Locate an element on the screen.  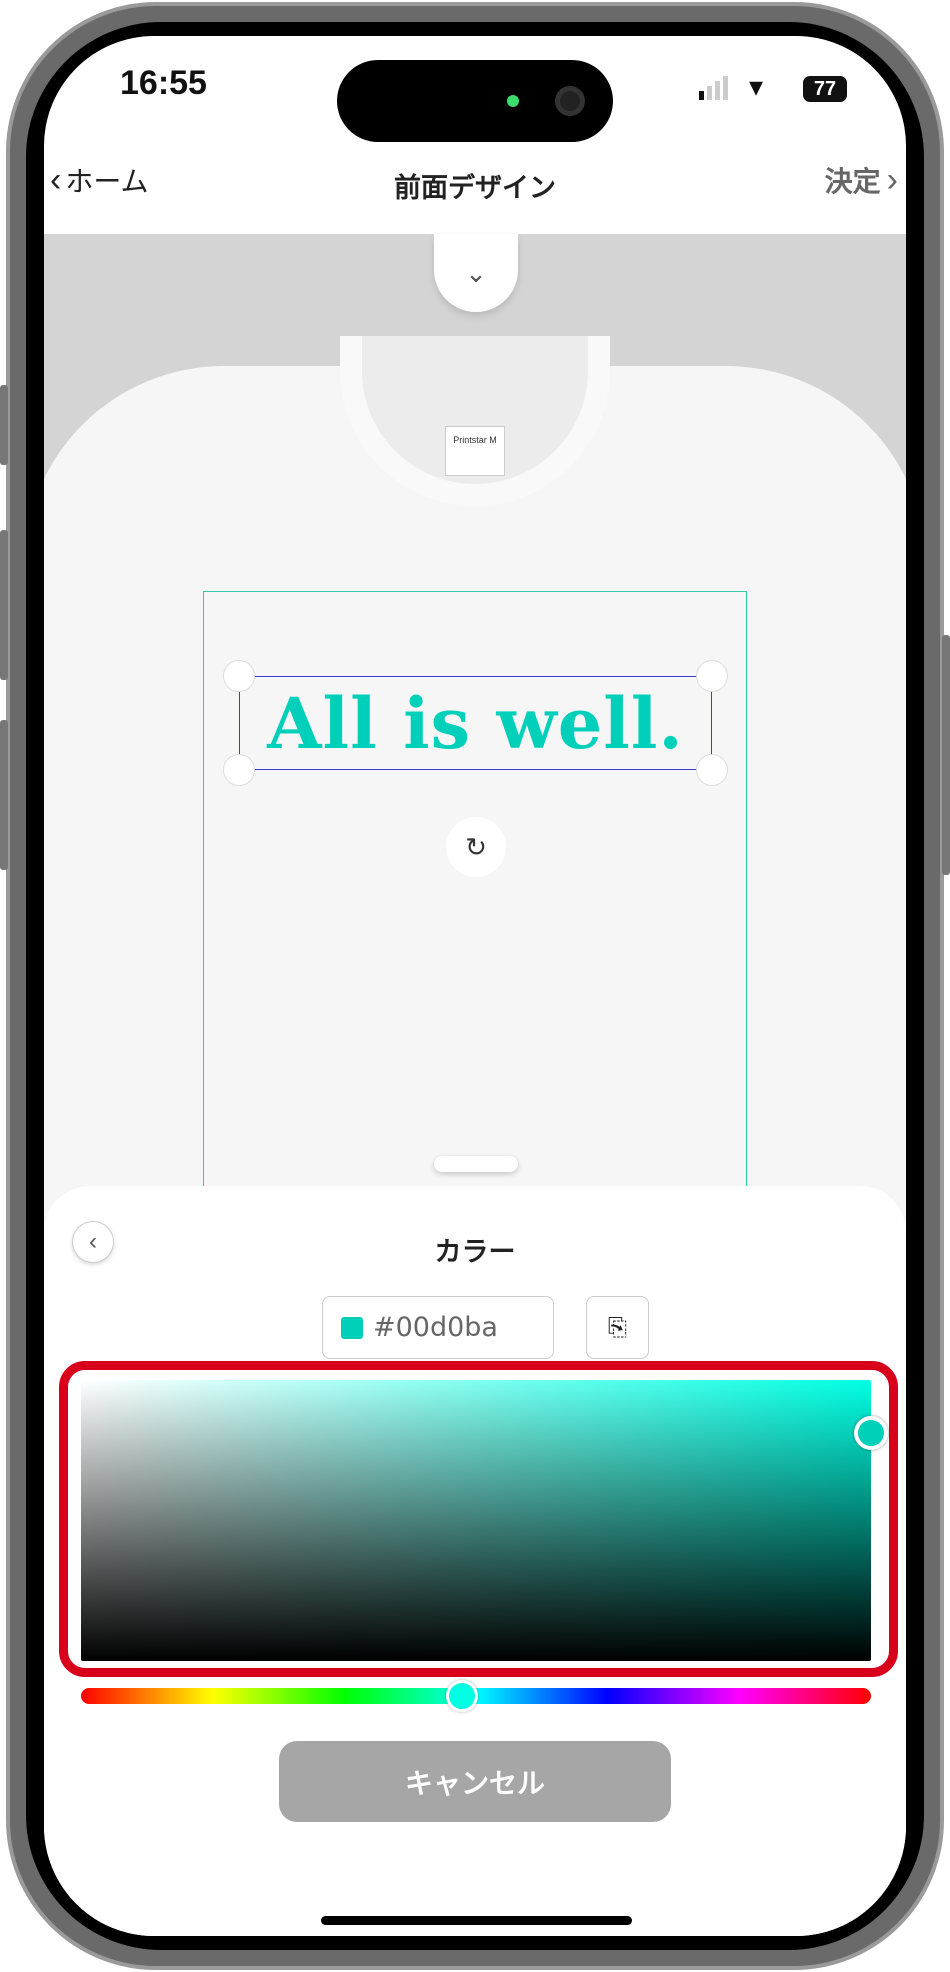
copy-icon: ⎘ is located at coordinates (617, 1327).